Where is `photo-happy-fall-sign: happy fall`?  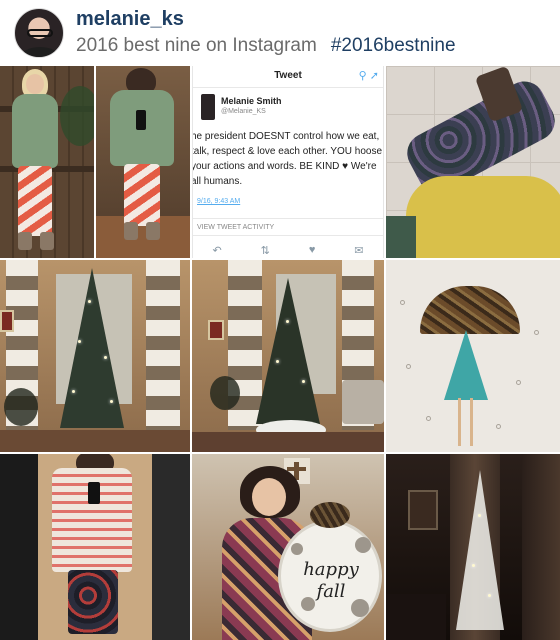
photo-happy-fall-sign: happy fall is located at coordinates (288, 547).